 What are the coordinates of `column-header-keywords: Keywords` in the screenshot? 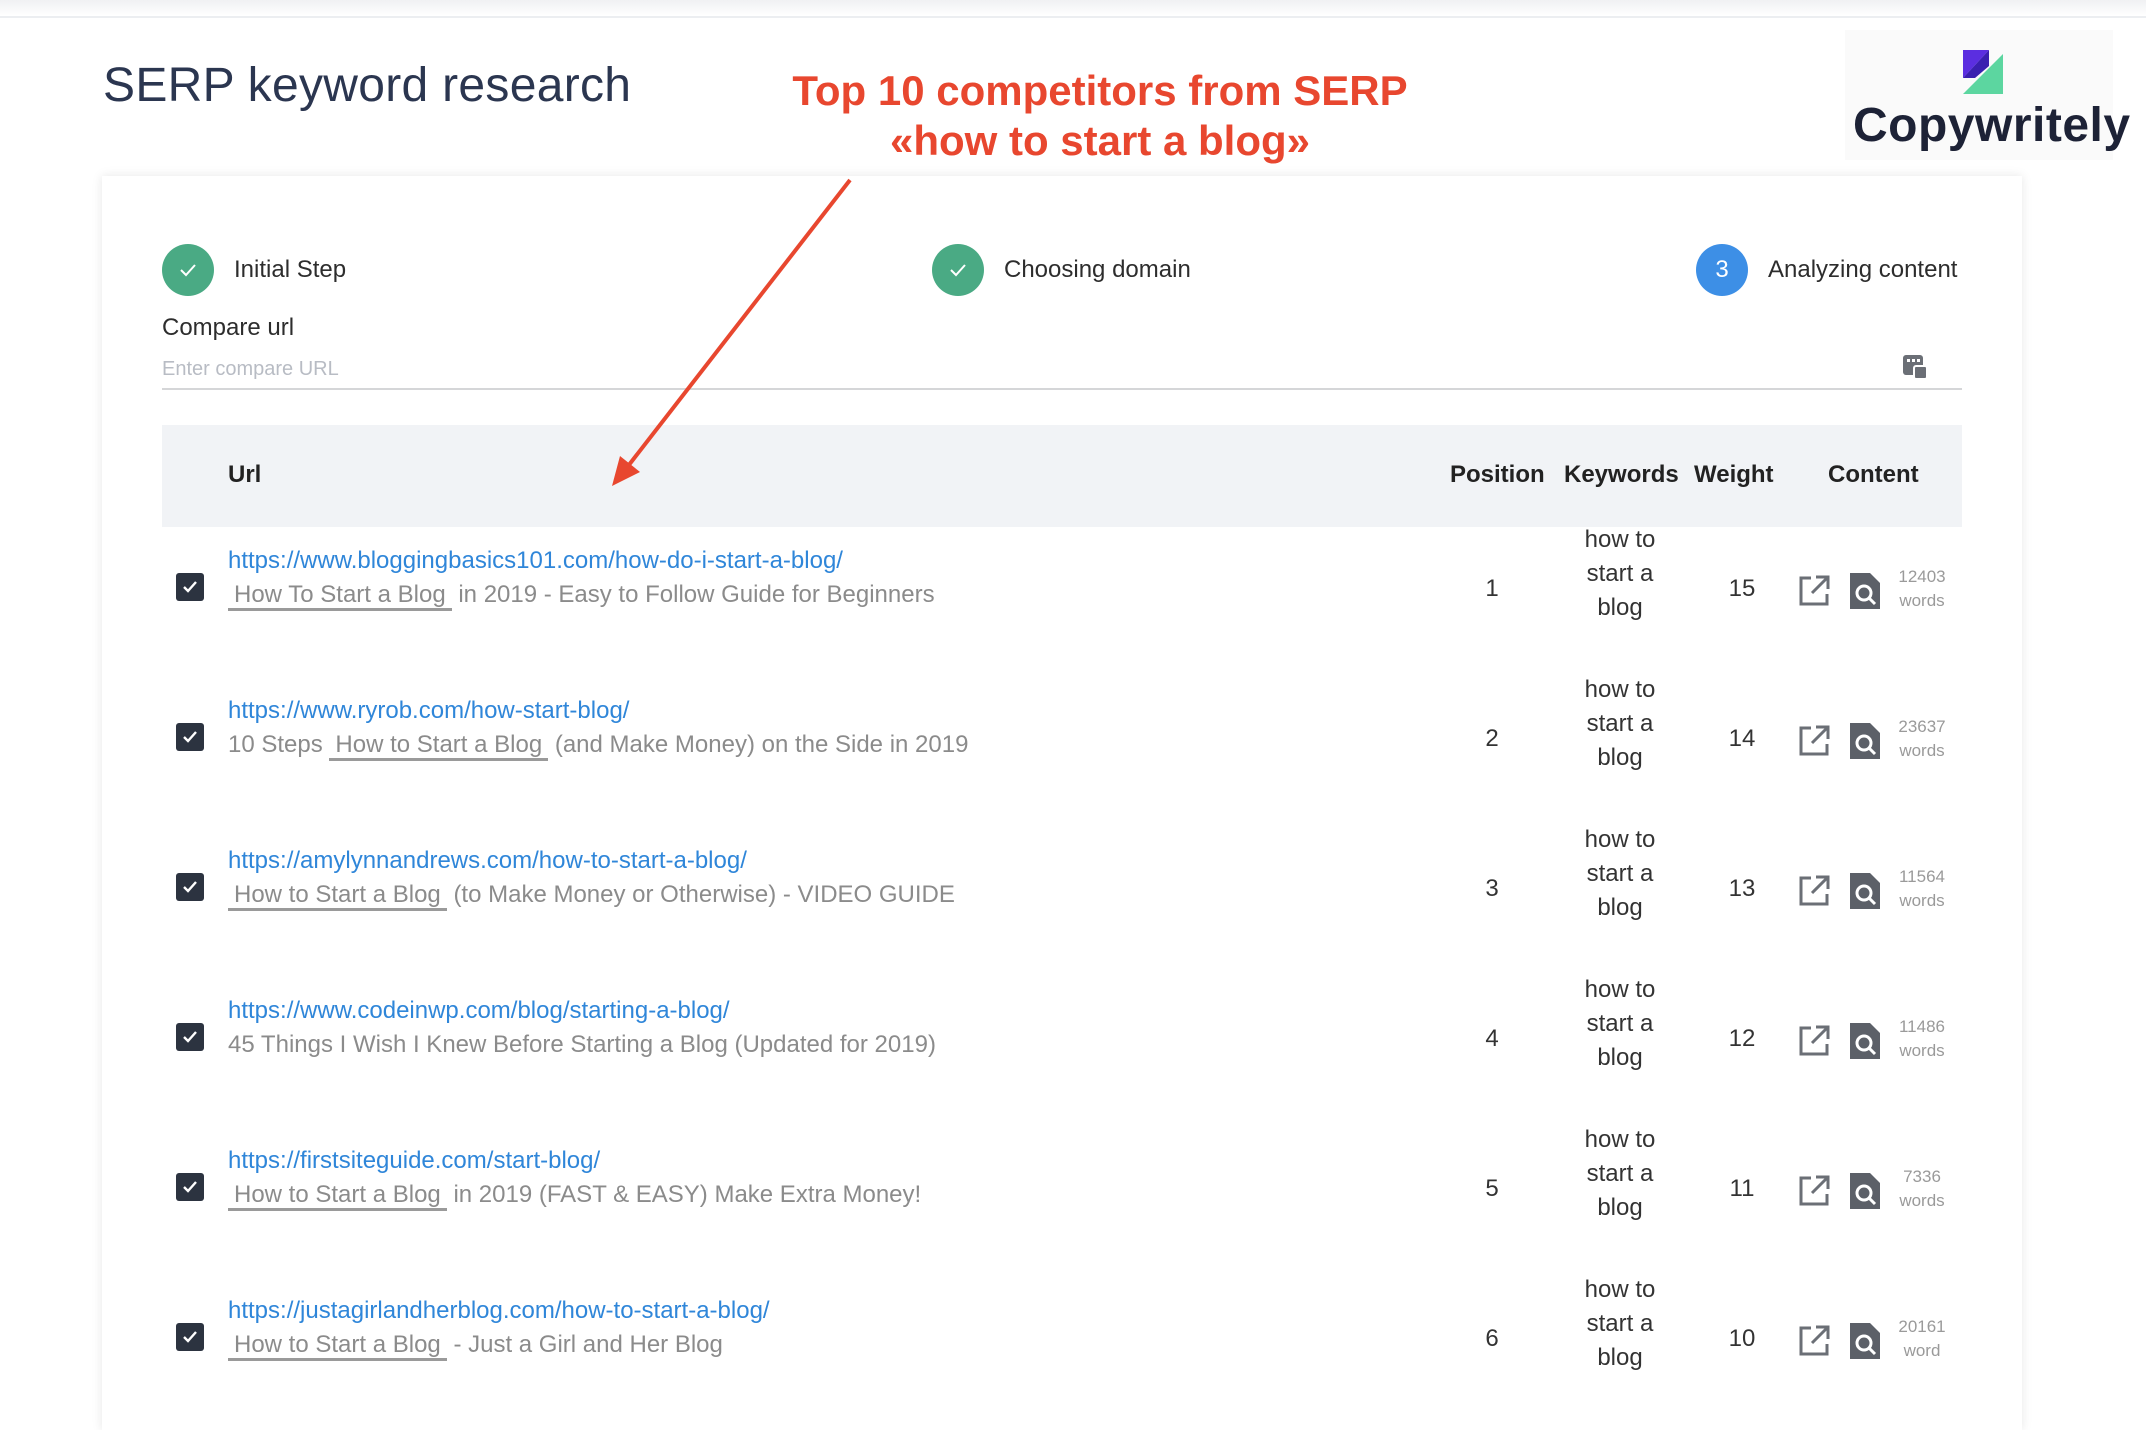 It's located at (1621, 475).